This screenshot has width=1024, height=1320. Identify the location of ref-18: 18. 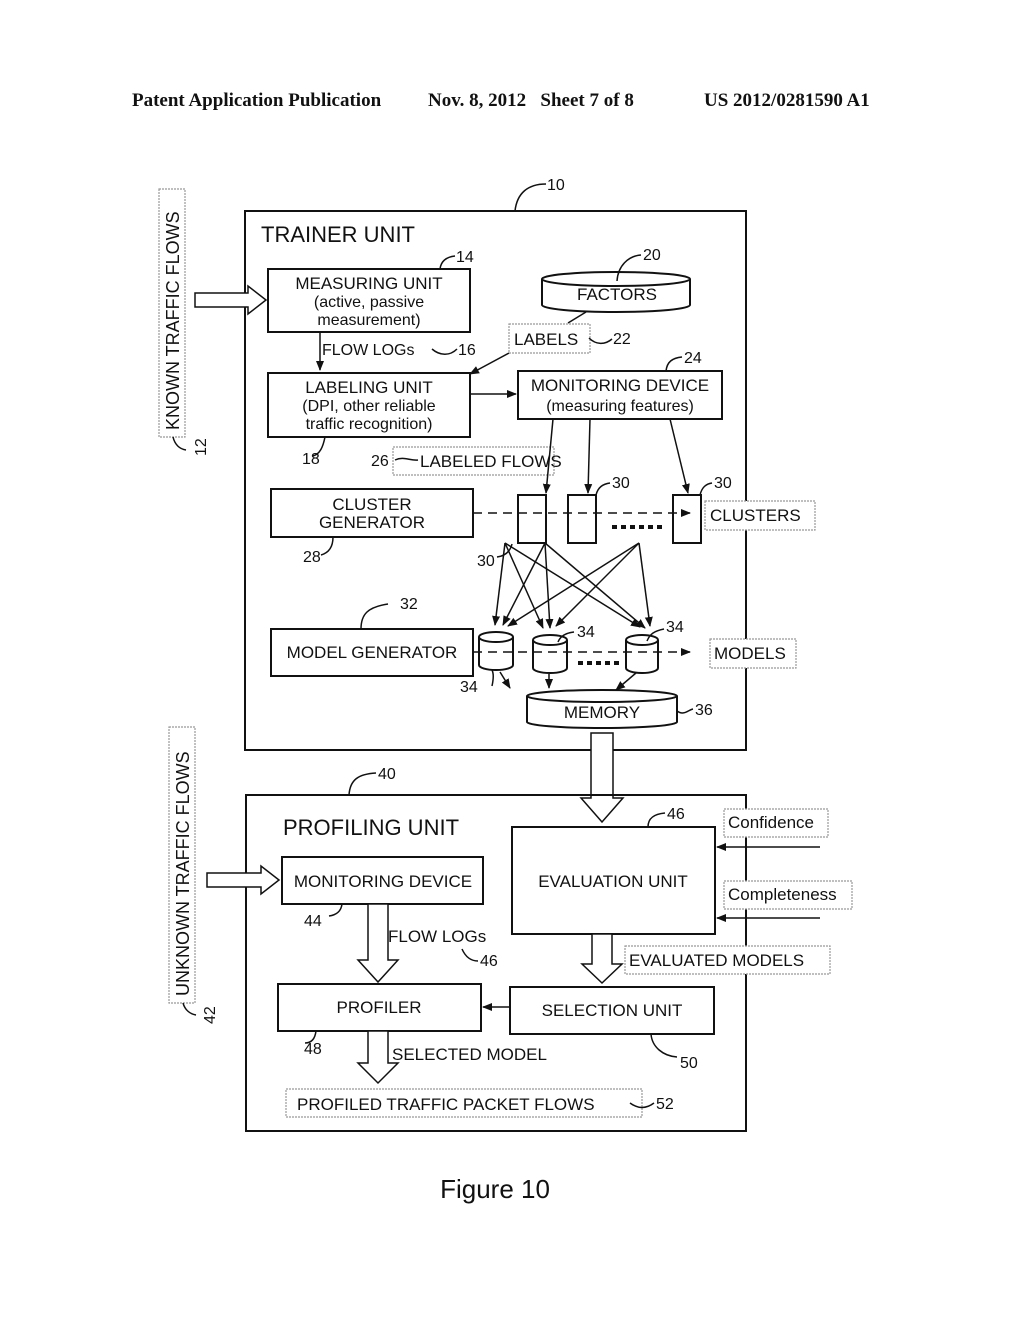
(311, 459).